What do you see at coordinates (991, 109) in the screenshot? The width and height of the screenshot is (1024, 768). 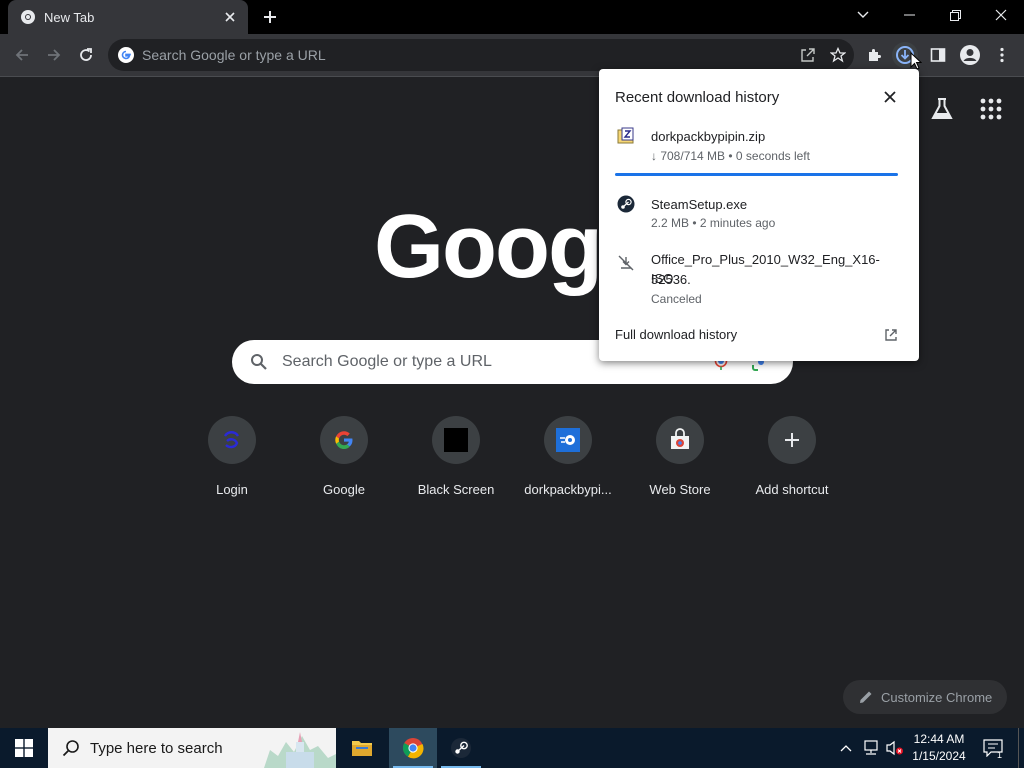 I see `apps-grid-icon` at bounding box center [991, 109].